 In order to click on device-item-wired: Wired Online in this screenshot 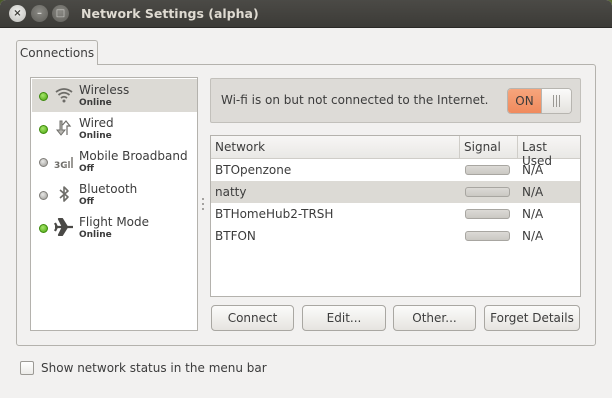, I will do `click(114, 128)`.